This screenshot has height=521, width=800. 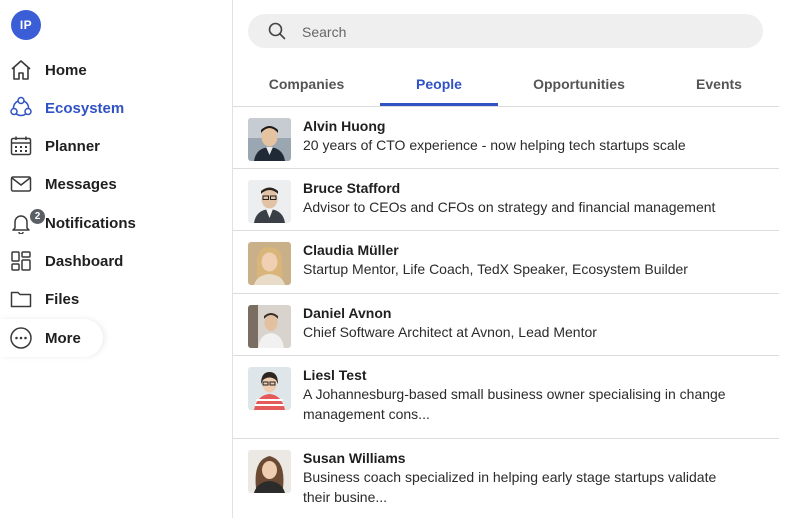 I want to click on sidebar-item-label: Home, so click(x=66, y=70).